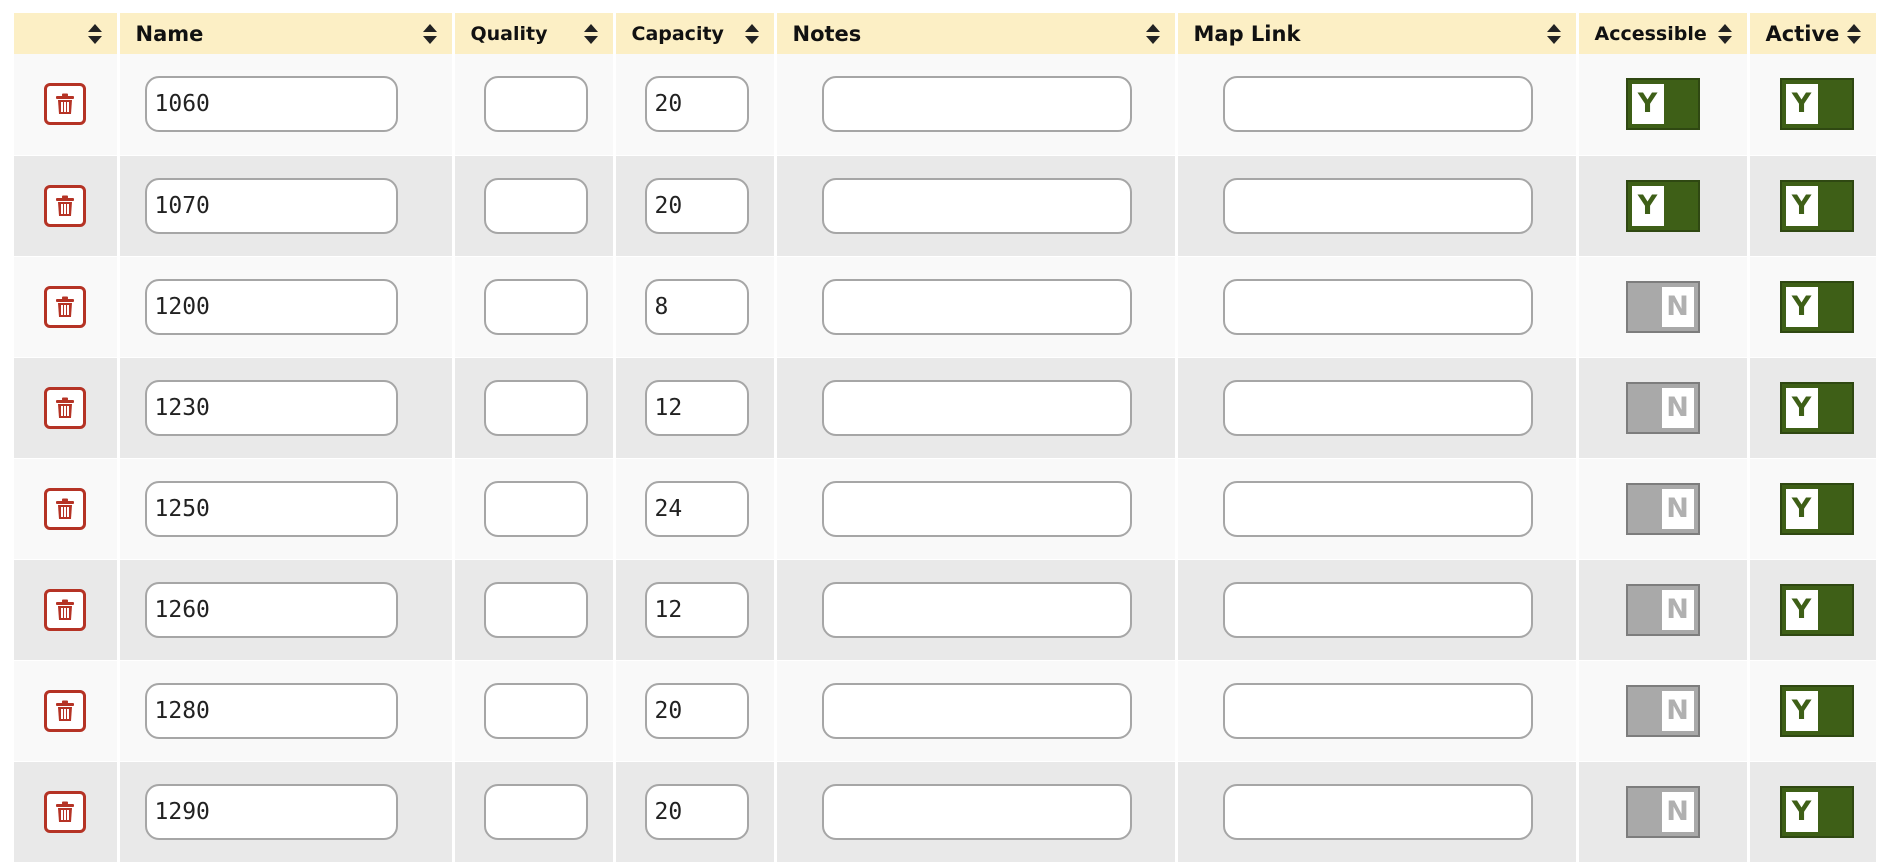 This screenshot has width=1890, height=866. Describe the element at coordinates (1663, 33) in the screenshot. I see `column-header-accessible: Accessible` at that location.